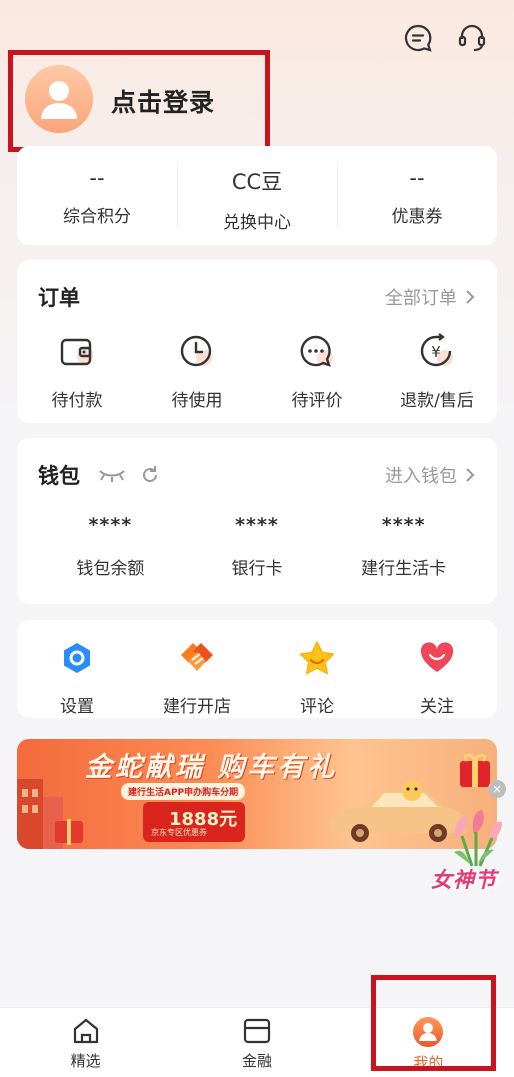 The image size is (514, 1077). Describe the element at coordinates (404, 569) in the screenshot. I see `wallet-label: 建行生活卡` at that location.